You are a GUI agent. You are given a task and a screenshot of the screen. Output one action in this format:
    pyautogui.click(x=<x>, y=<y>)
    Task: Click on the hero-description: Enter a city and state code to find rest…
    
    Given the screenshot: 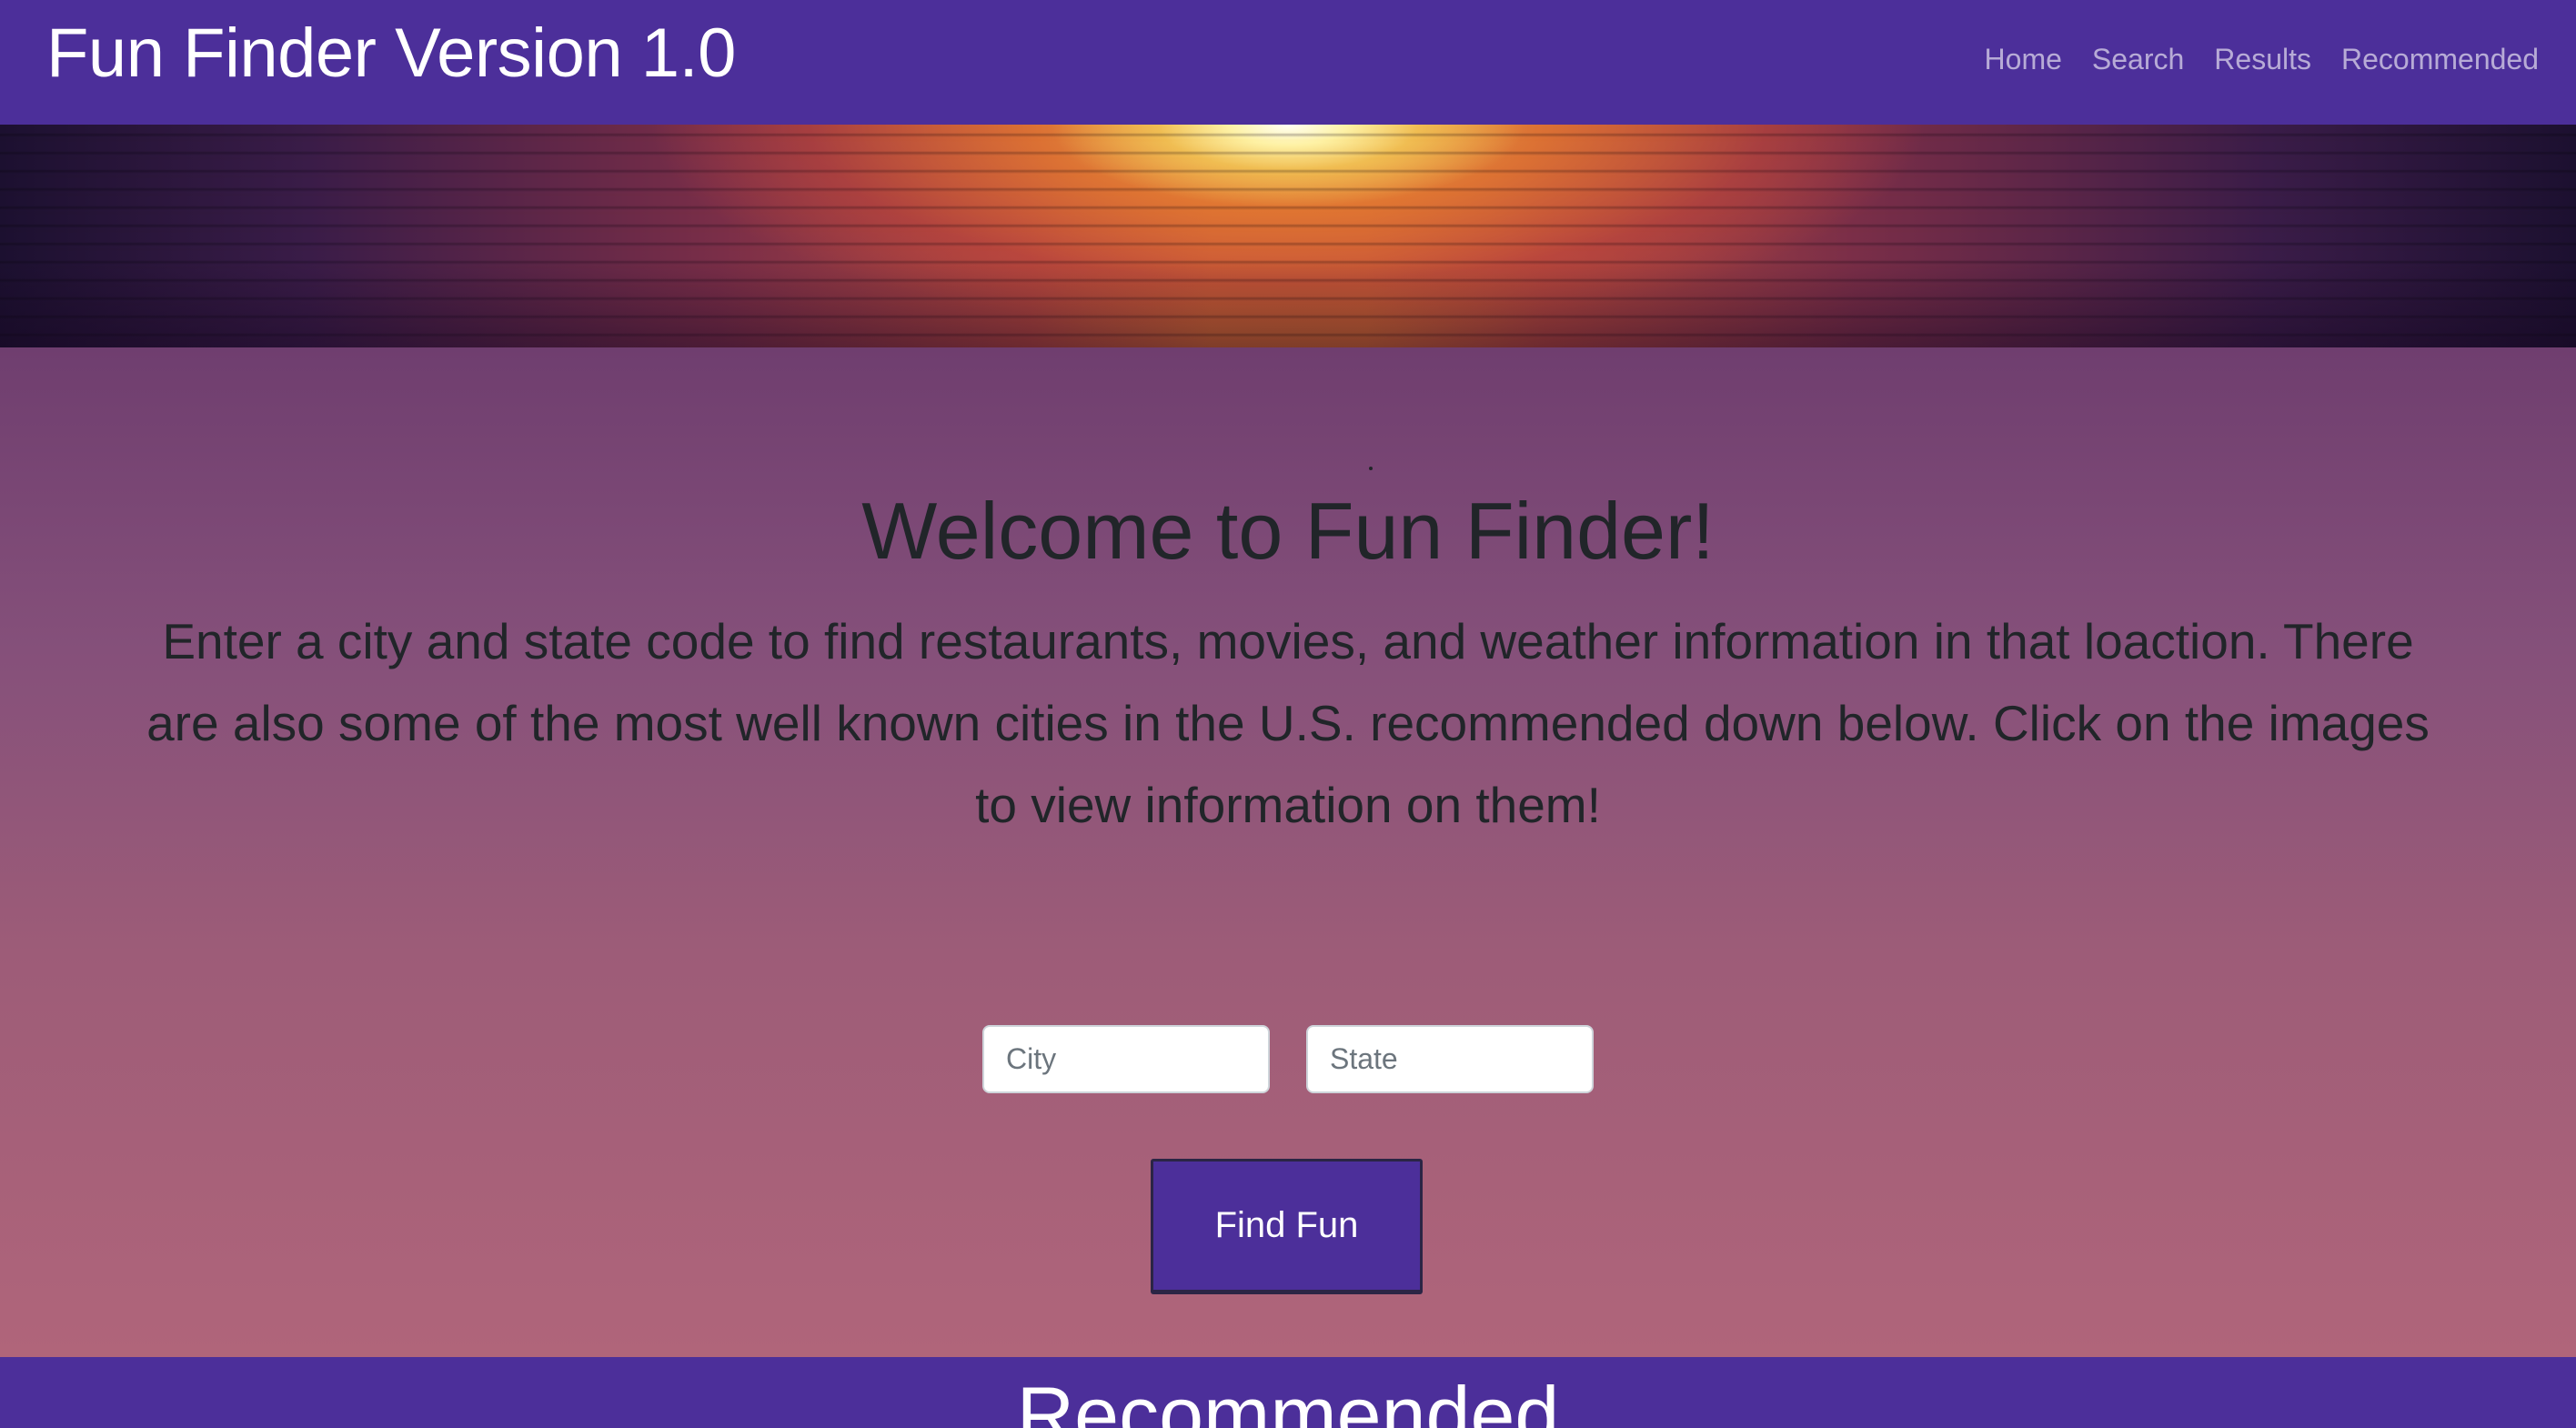 What is the action you would take?
    pyautogui.click(x=1288, y=723)
    